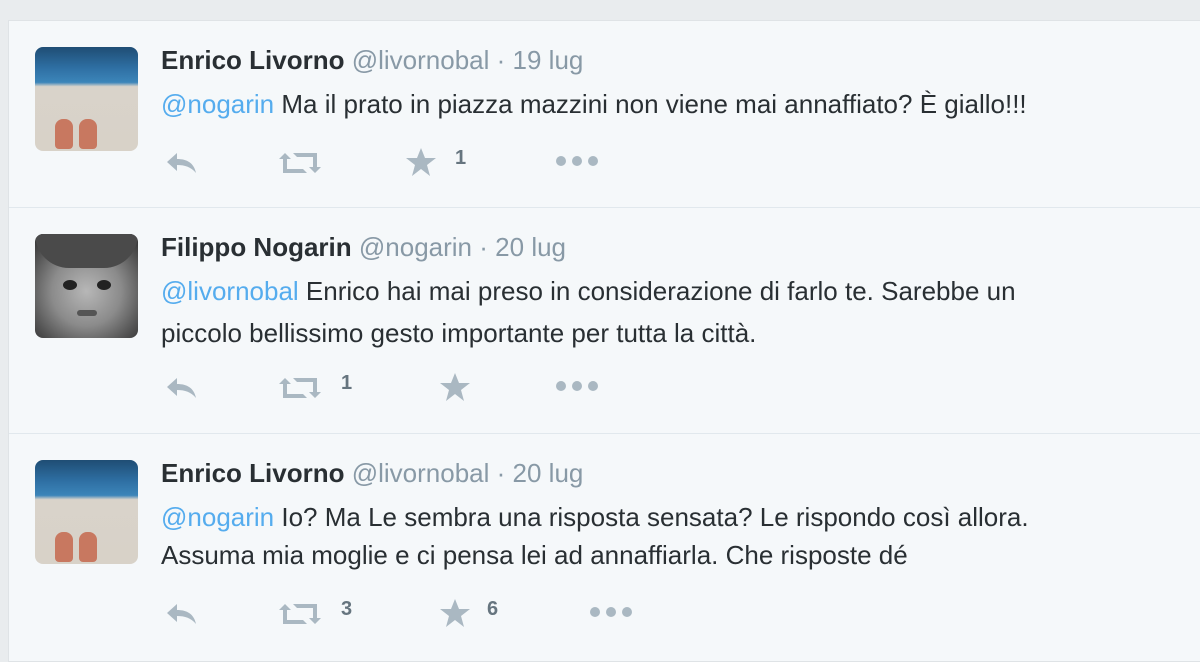 The image size is (1200, 662). What do you see at coordinates (415, 247) in the screenshot?
I see `user-handle: @nogarin` at bounding box center [415, 247].